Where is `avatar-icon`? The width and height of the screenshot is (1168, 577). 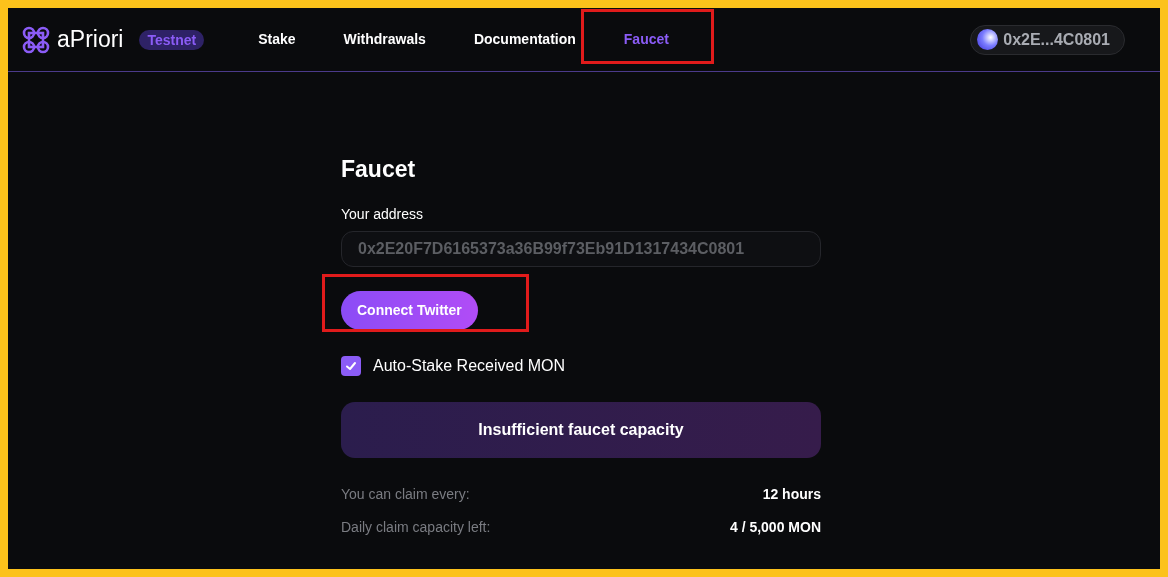
avatar-icon is located at coordinates (988, 39).